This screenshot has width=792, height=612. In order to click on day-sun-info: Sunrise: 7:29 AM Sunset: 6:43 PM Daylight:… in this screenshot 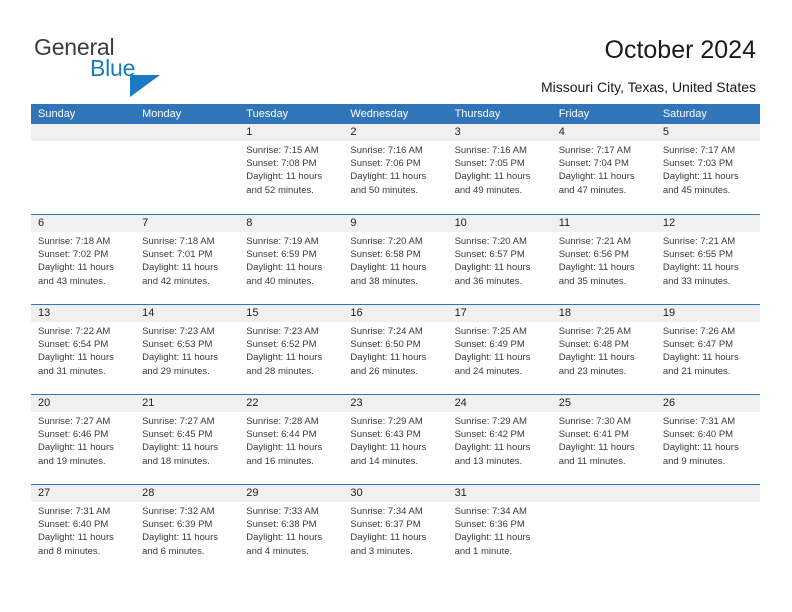, I will do `click(395, 440)`.